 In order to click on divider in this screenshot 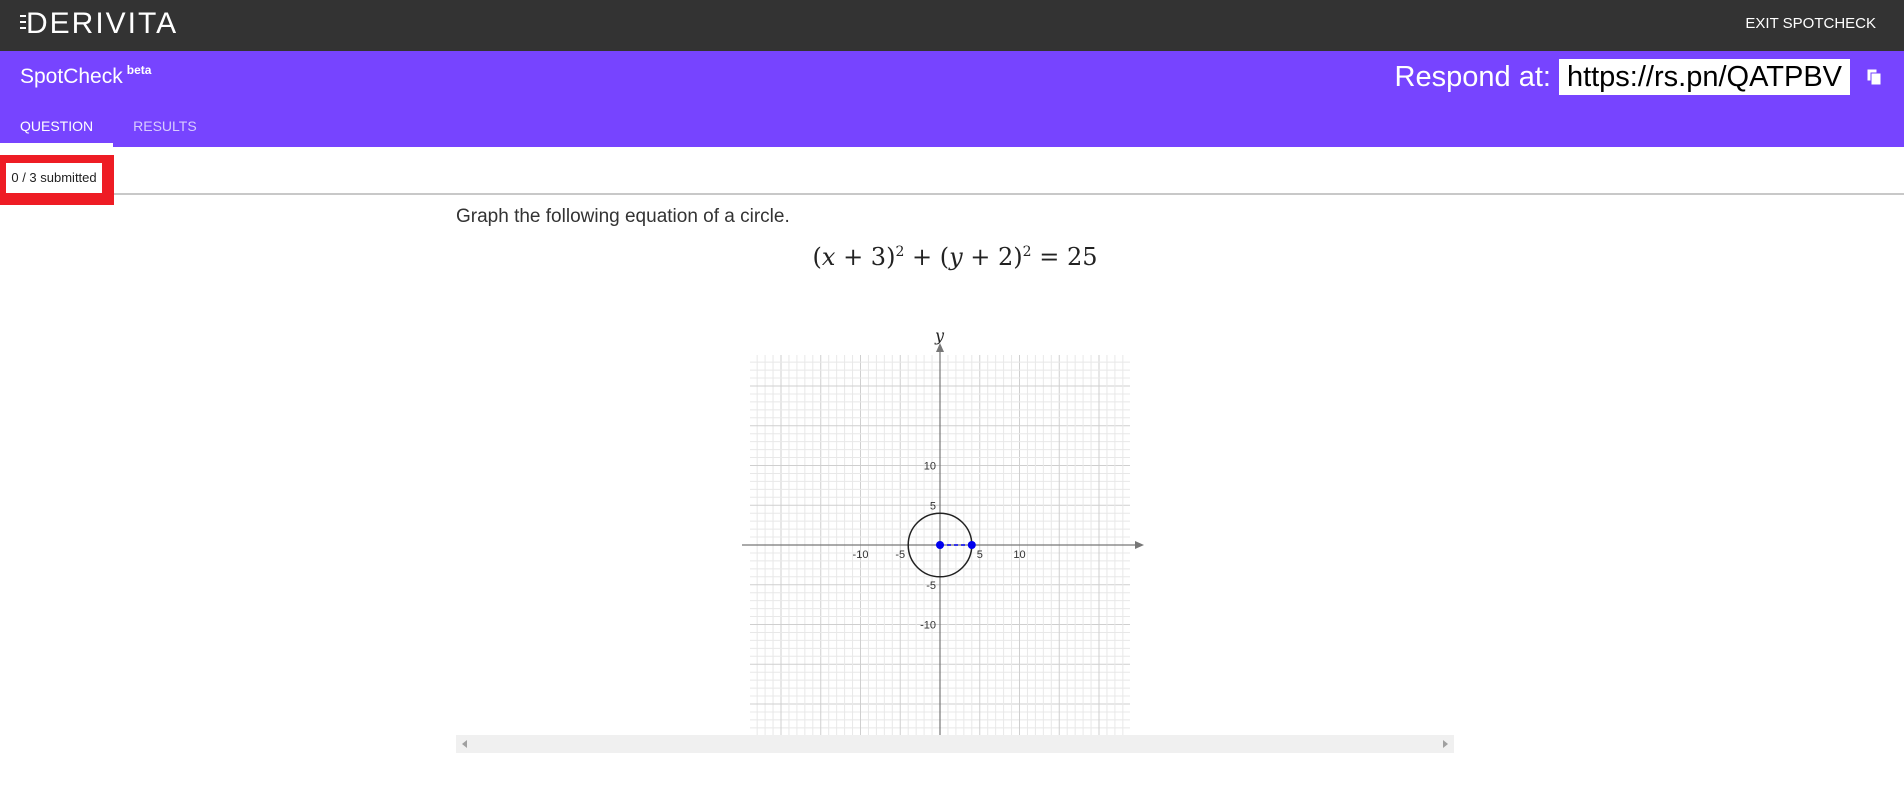, I will do `click(1009, 194)`.